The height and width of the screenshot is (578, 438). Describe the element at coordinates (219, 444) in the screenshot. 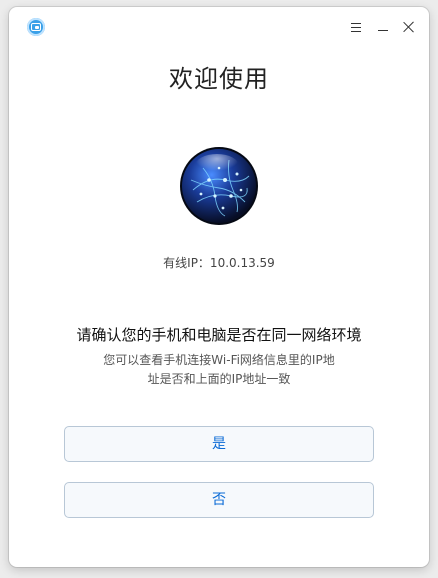

I see `yes-button: 是` at that location.